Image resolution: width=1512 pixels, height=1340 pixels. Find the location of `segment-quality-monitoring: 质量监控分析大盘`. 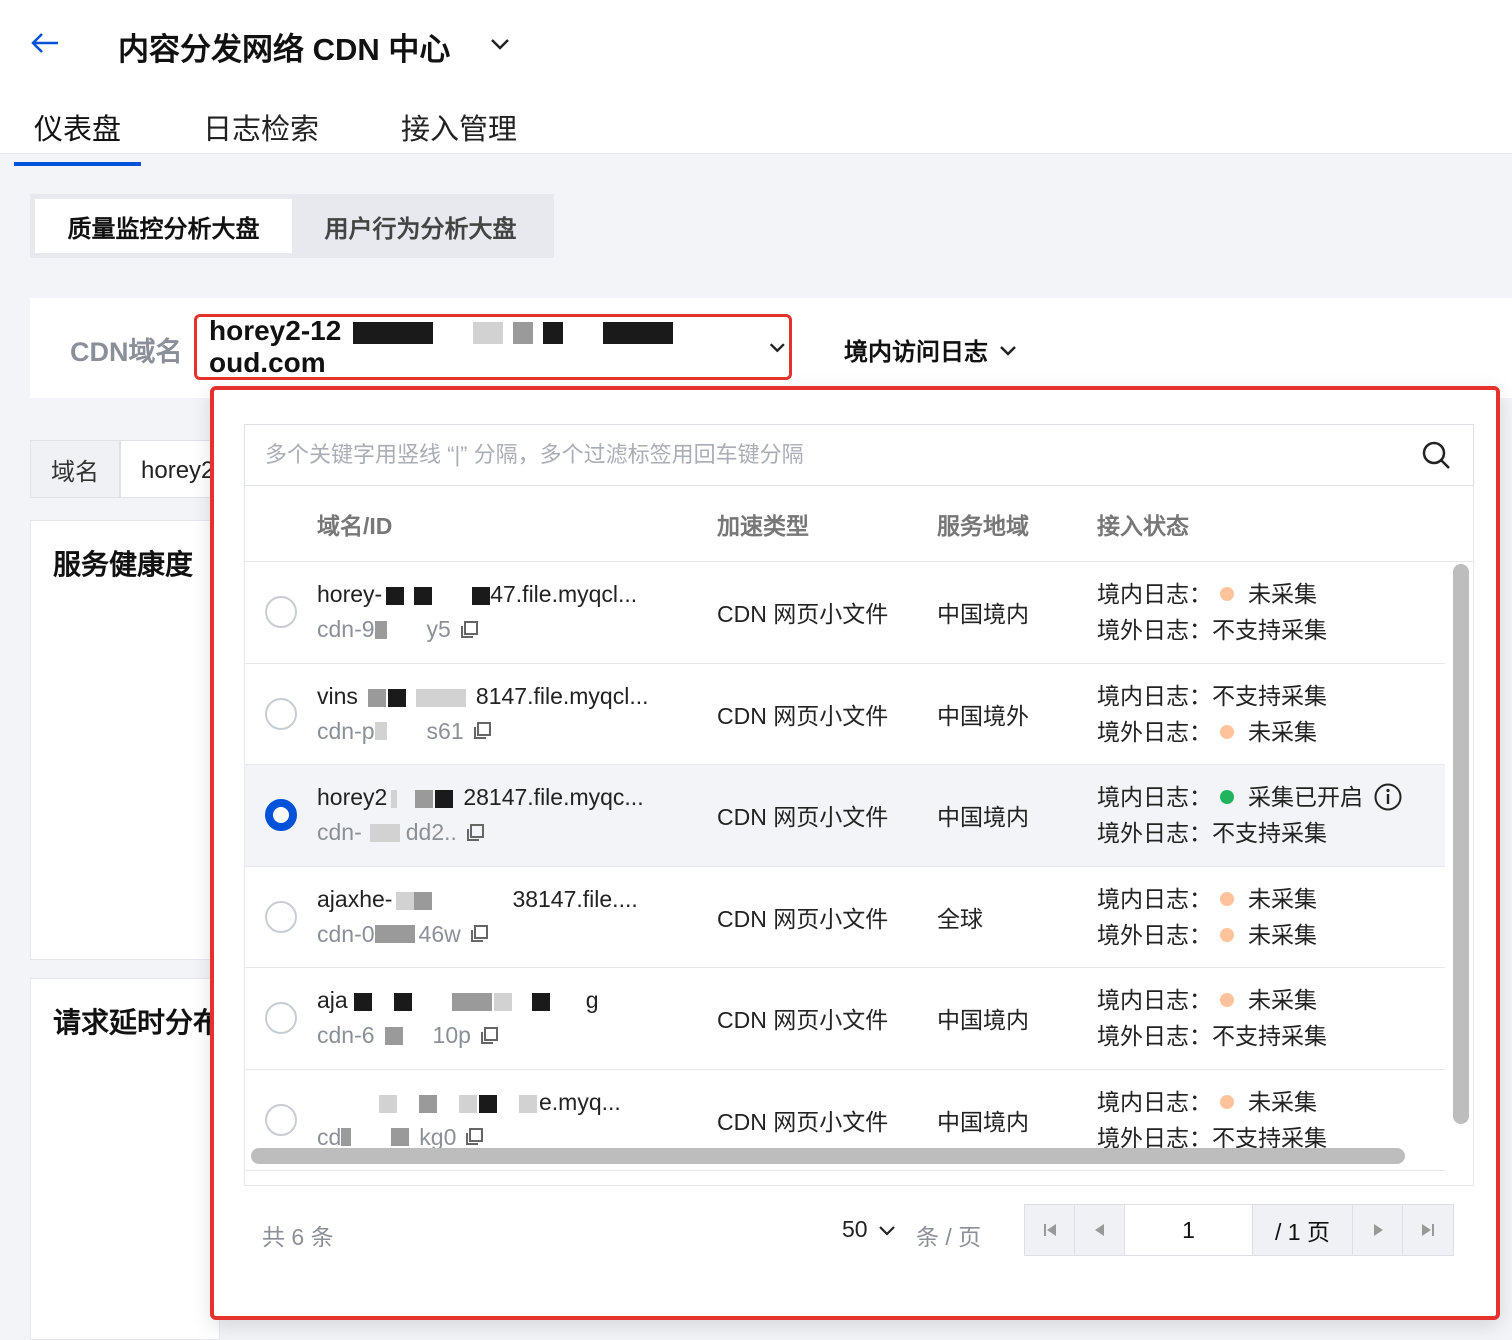

segment-quality-monitoring: 质量监控分析大盘 is located at coordinates (163, 226).